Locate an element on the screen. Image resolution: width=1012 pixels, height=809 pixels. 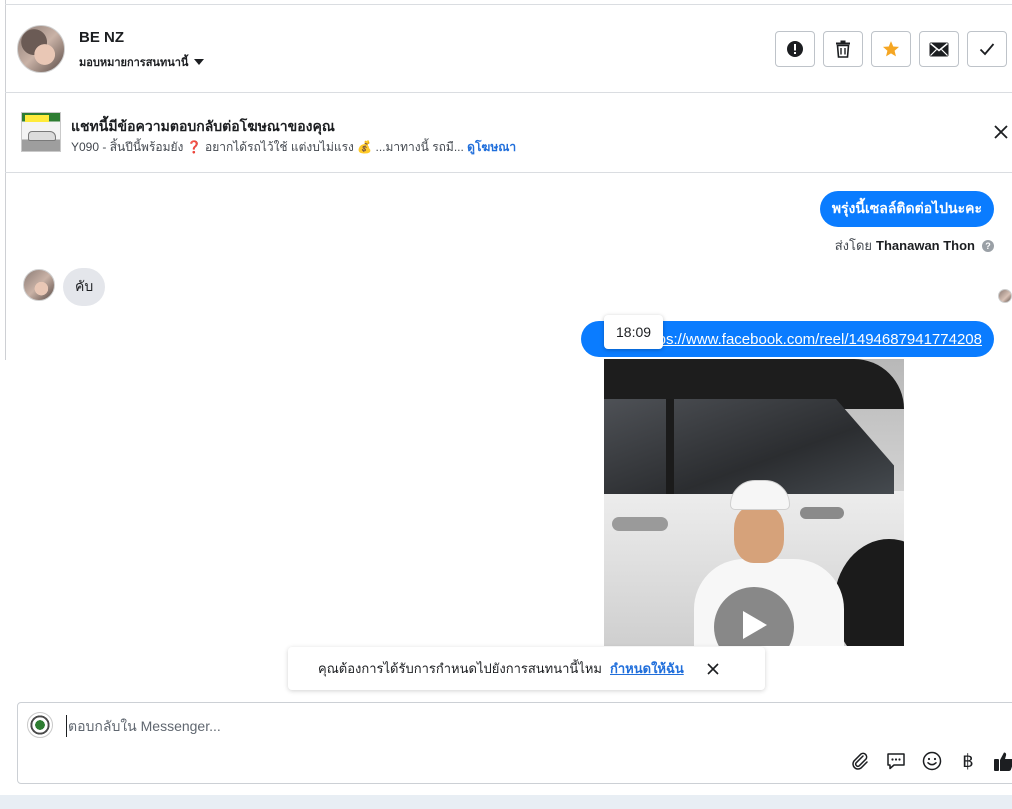
ad-thumbnail is located at coordinates (41, 132).